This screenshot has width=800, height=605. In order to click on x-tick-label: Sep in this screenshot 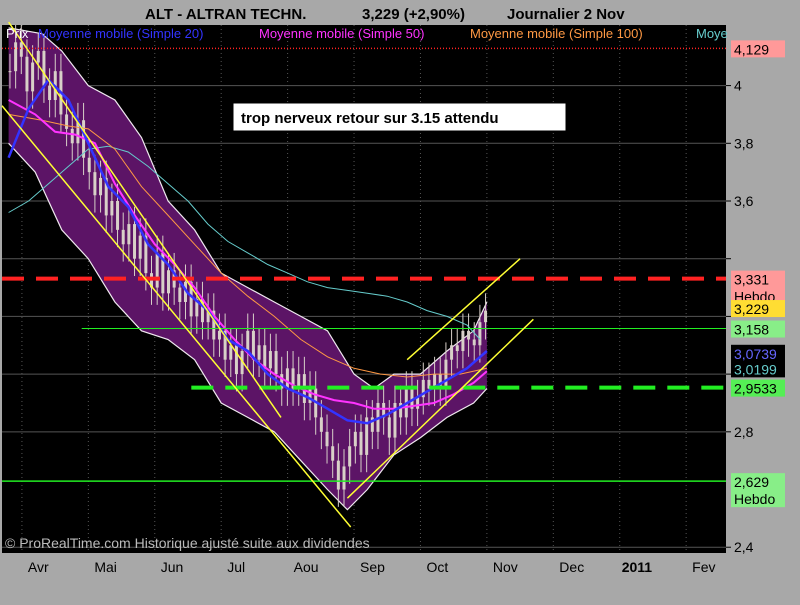, I will do `click(372, 567)`.